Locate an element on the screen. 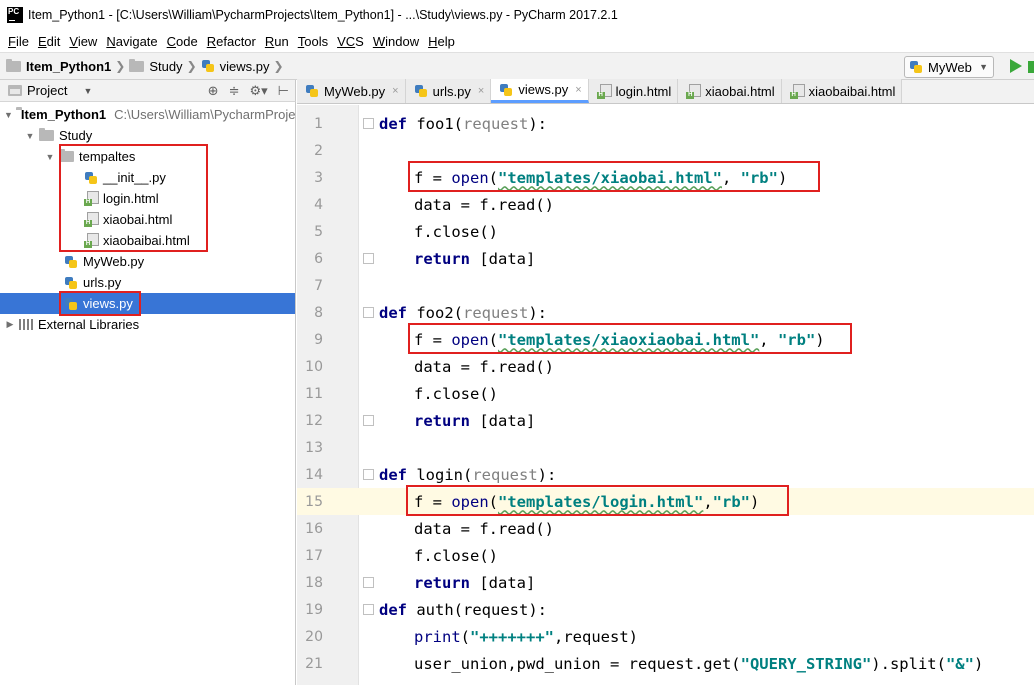 The height and width of the screenshot is (685, 1034). run-configuration-label: MyWeb is located at coordinates (950, 67).